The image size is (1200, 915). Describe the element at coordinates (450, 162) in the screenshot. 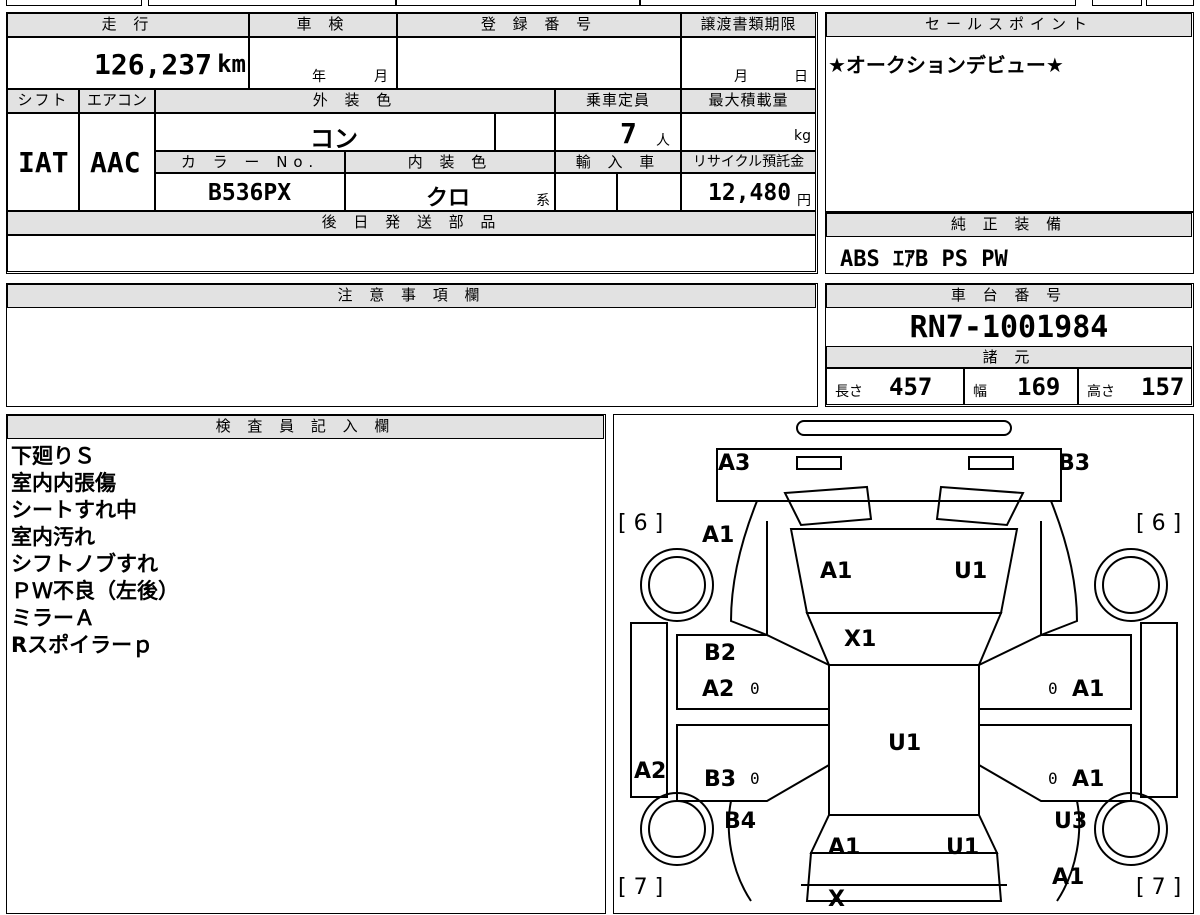

I see `interior-color-header: 内 装 色` at that location.